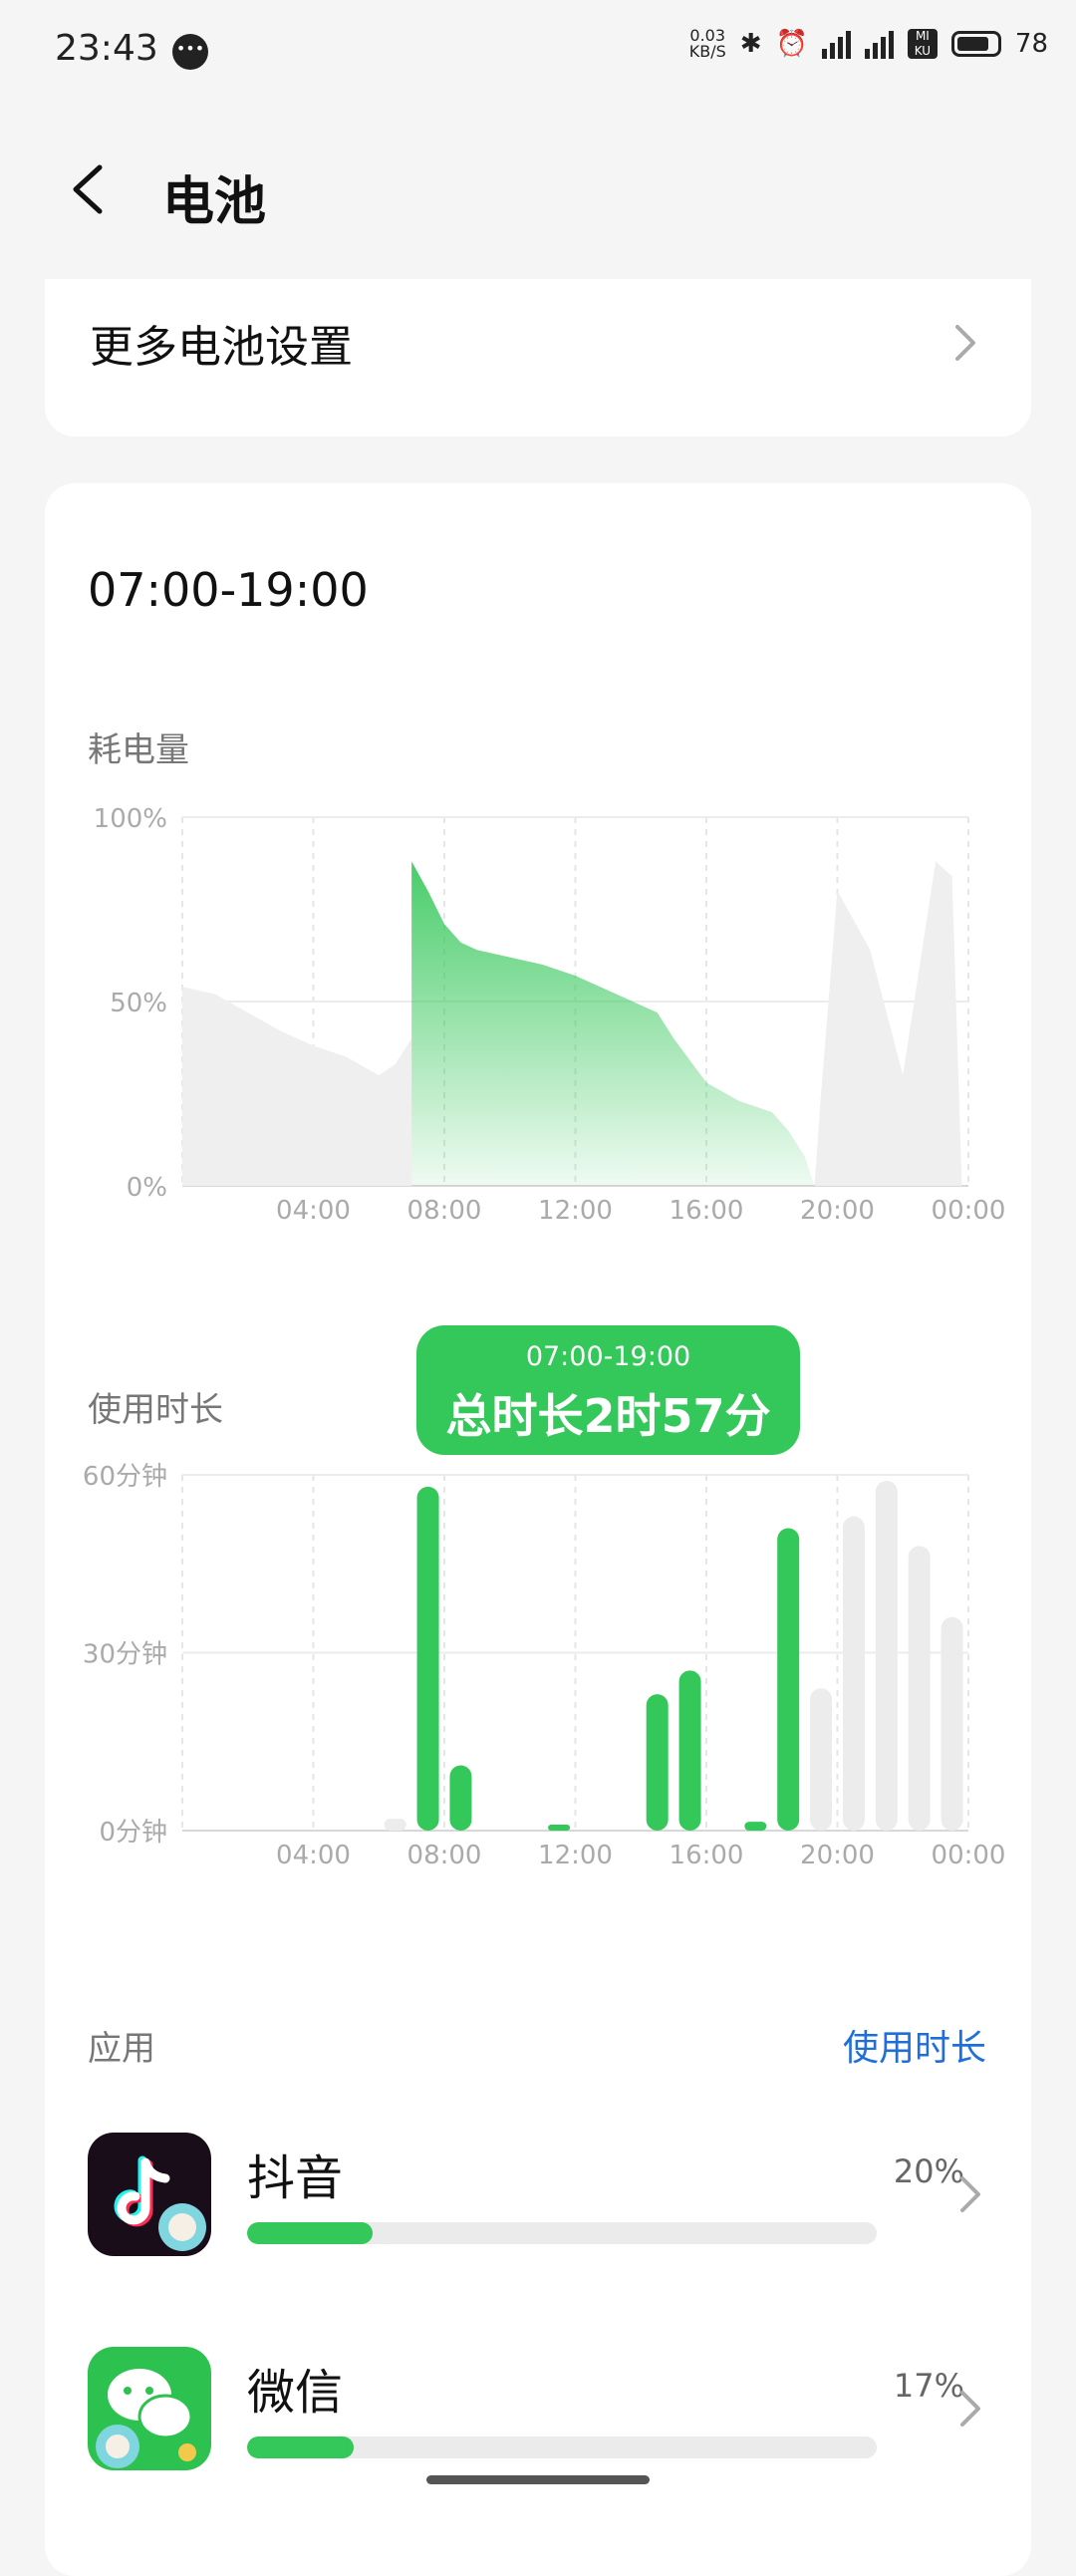 The image size is (1076, 2576). I want to click on alarm-icon: ⏰, so click(791, 44).